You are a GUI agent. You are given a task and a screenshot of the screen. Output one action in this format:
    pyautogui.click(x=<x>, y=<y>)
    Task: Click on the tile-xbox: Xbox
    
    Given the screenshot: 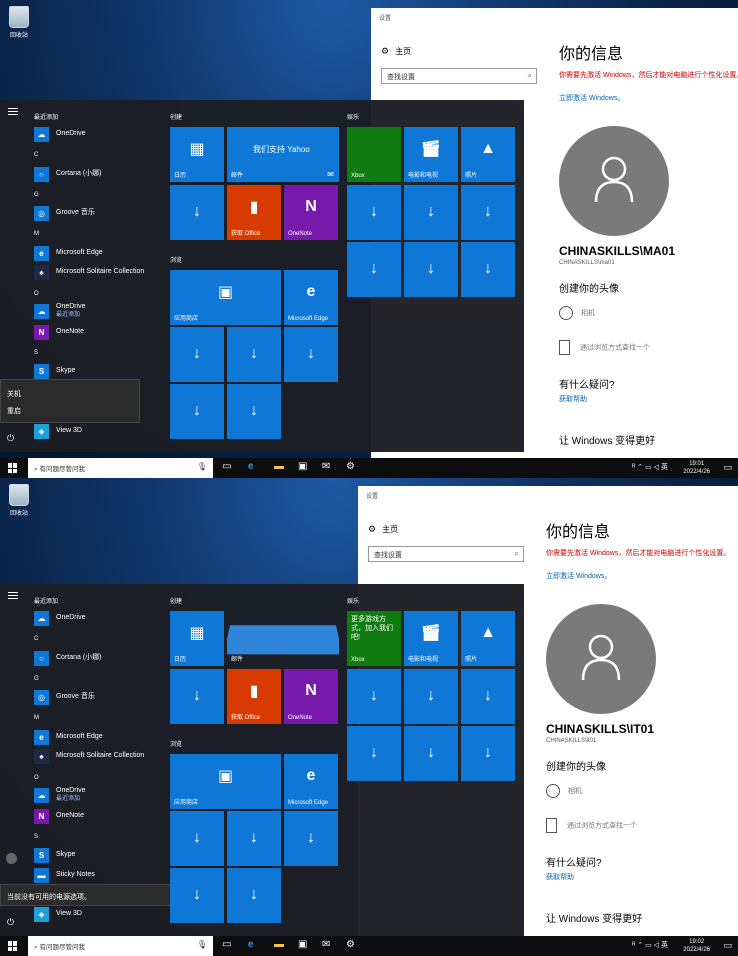 What is the action you would take?
    pyautogui.click(x=374, y=154)
    